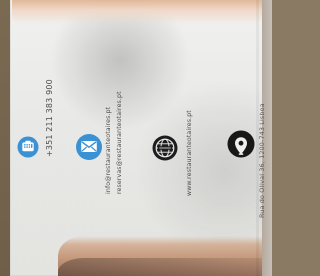 This screenshot has height=276, width=320. Describe the element at coordinates (28, 147) in the screenshot. I see `phone-icon` at that location.